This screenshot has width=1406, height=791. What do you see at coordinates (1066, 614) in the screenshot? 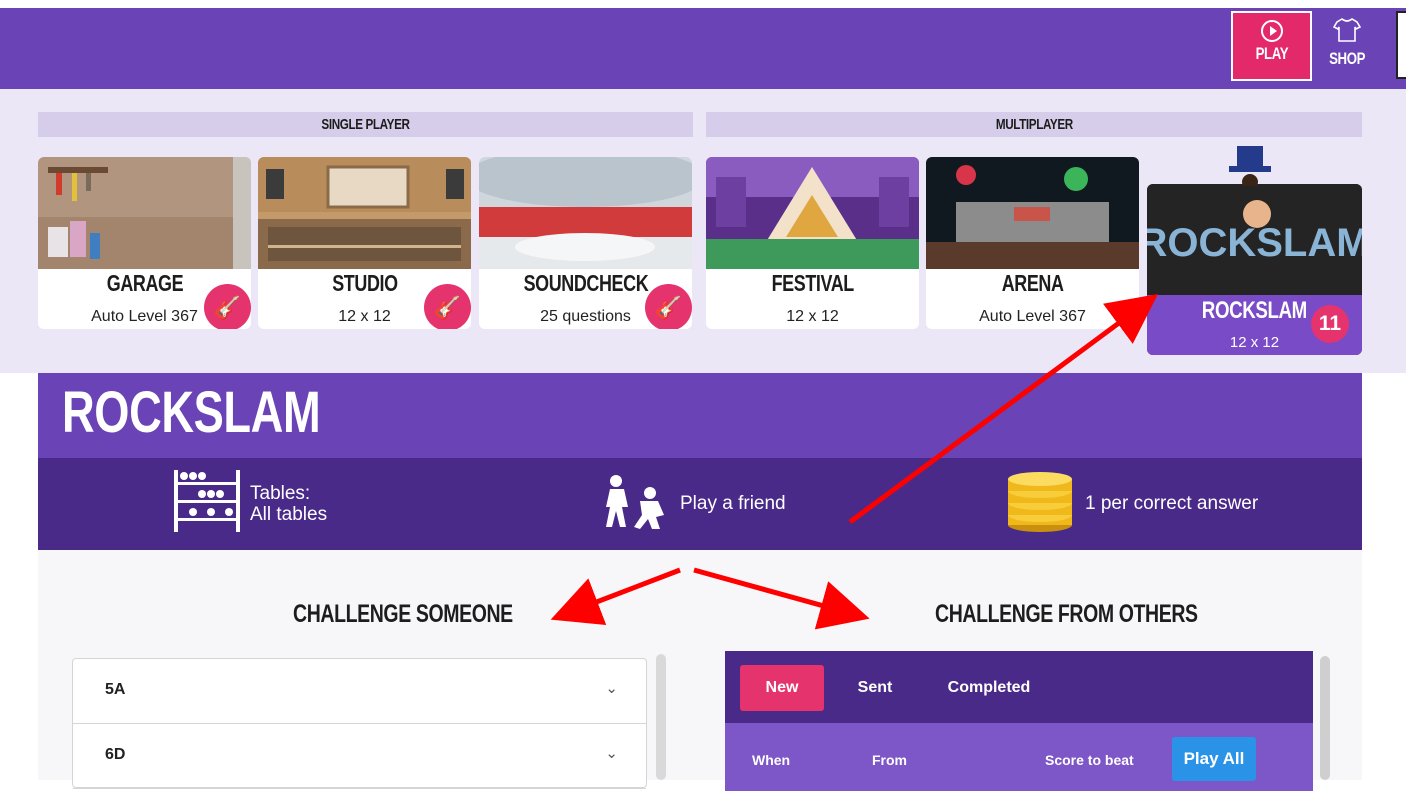
I see `challenge-from-others-title: CHALLENGE FROM OTHERS` at bounding box center [1066, 614].